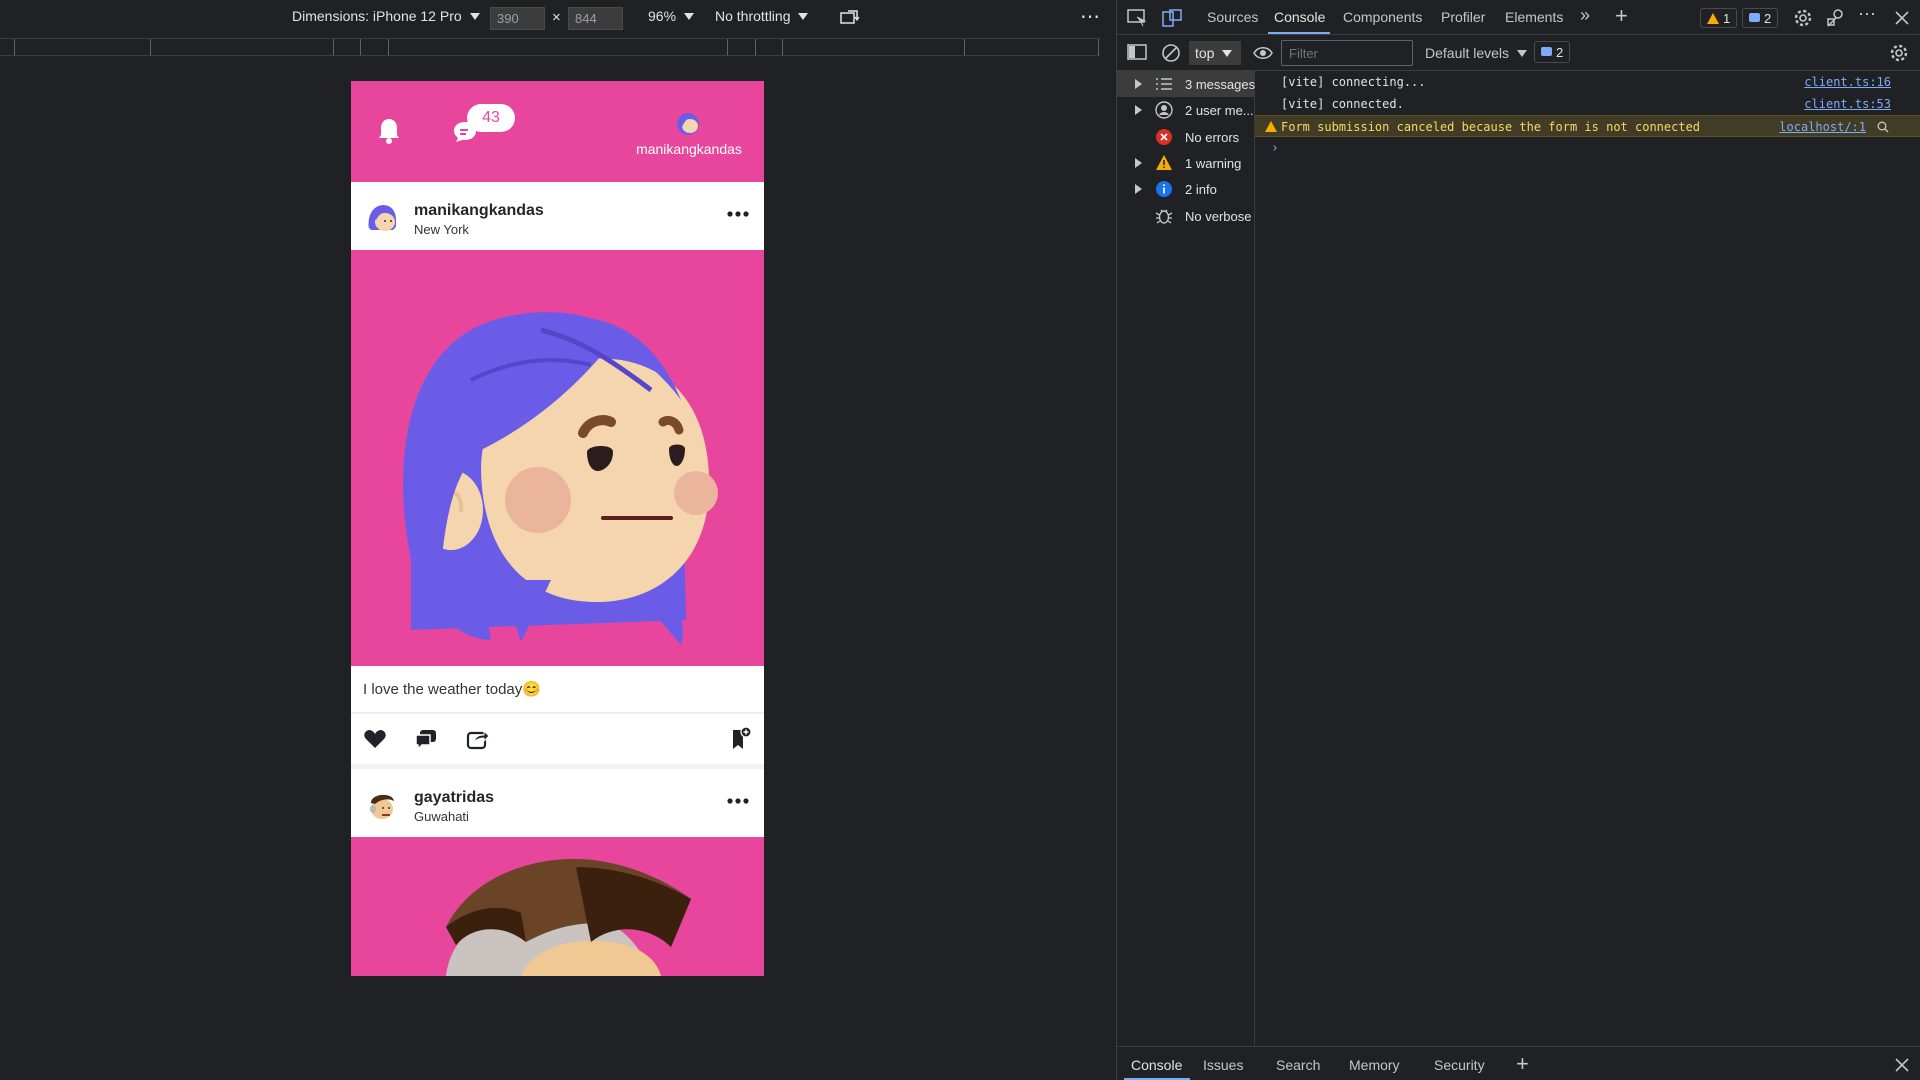 The width and height of the screenshot is (1920, 1080). I want to click on share-icon, so click(478, 739).